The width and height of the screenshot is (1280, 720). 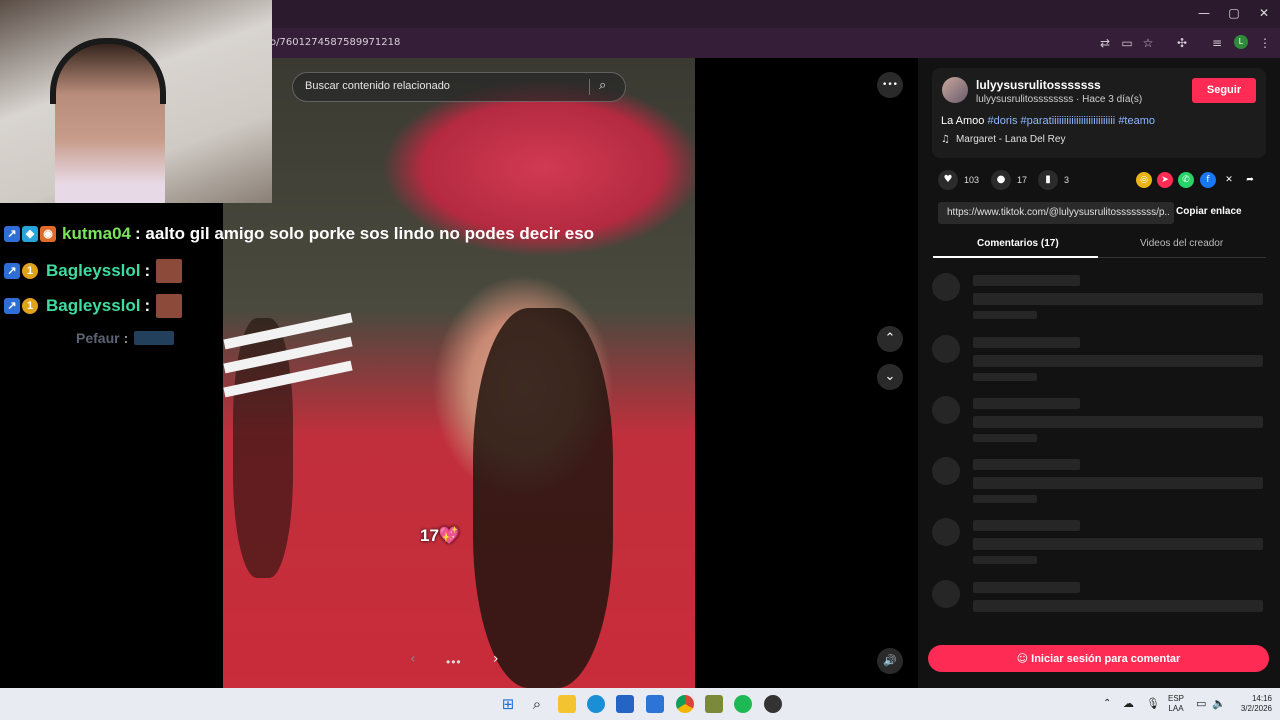 I want to click on heart-icon: ♥, so click(x=948, y=180).